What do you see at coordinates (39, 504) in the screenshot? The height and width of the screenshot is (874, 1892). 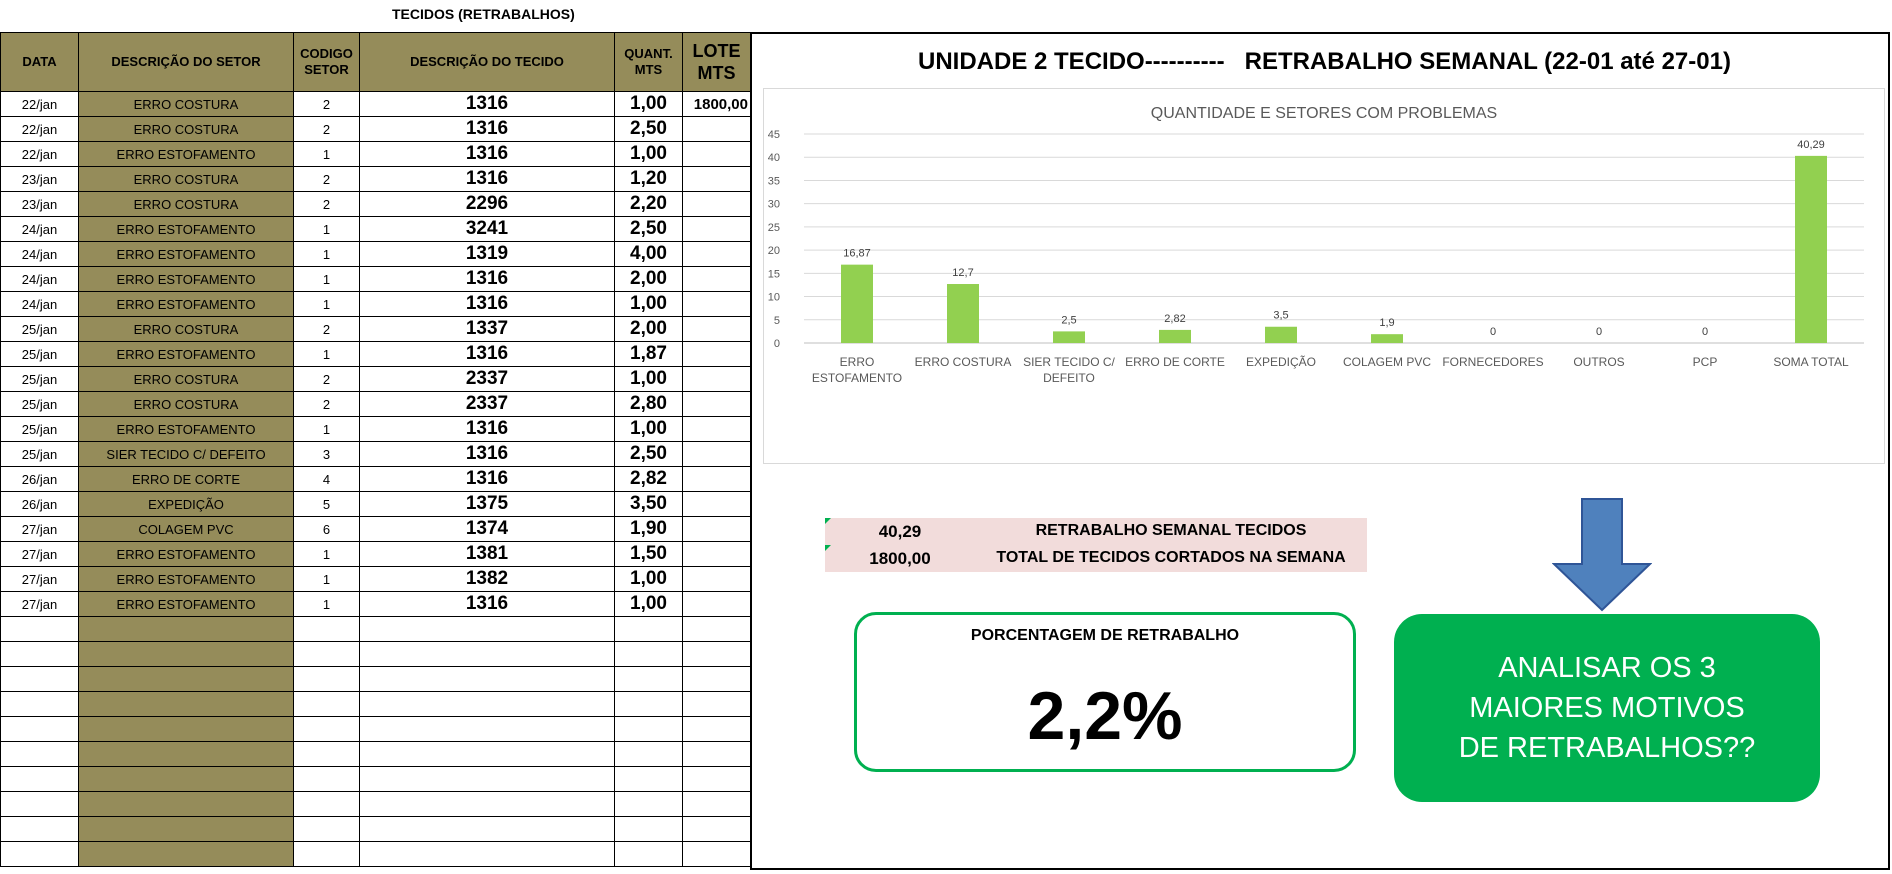 I see `date-cell: 26/jan` at bounding box center [39, 504].